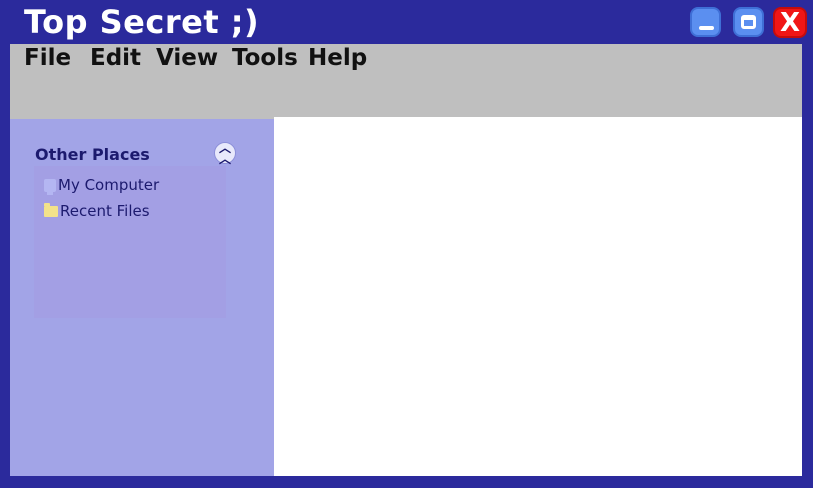 This screenshot has width=813, height=488. I want to click on minimize-icon, so click(706, 28).